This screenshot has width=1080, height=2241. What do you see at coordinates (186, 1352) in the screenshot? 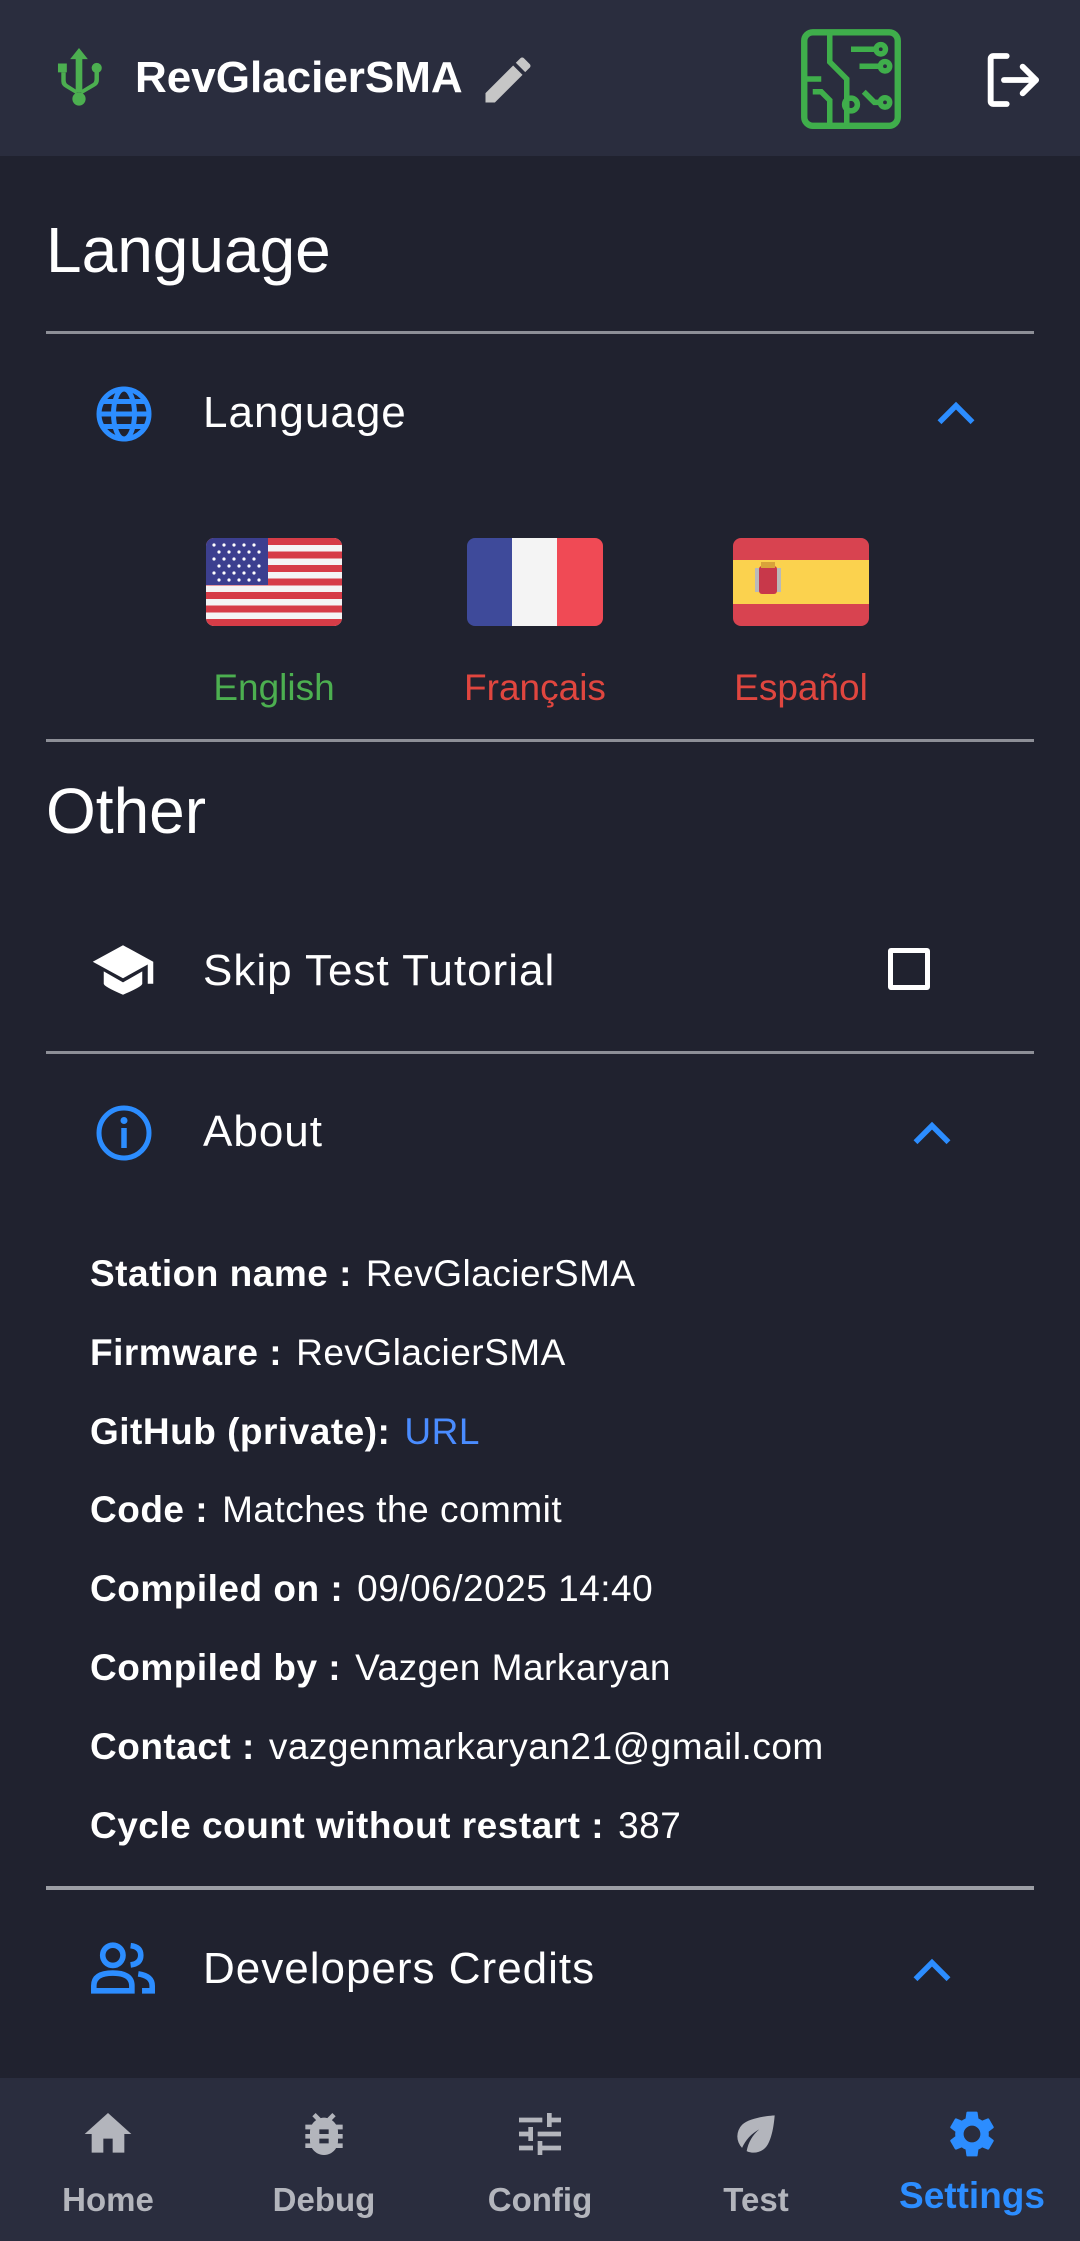
I see `about-key: Firmware :` at bounding box center [186, 1352].